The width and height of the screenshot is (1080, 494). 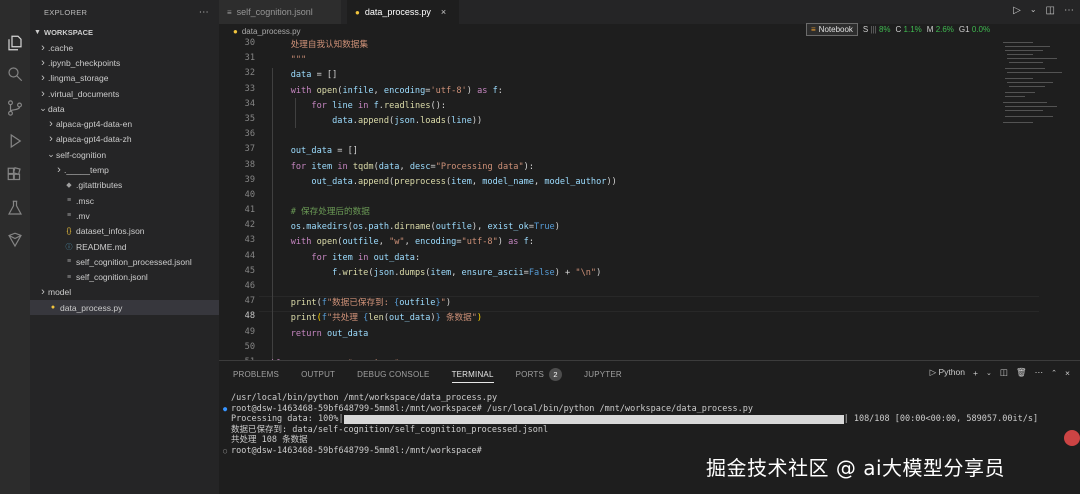 What do you see at coordinates (1054, 373) in the screenshot?
I see `chevron-up-icon: ⌃` at bounding box center [1054, 373].